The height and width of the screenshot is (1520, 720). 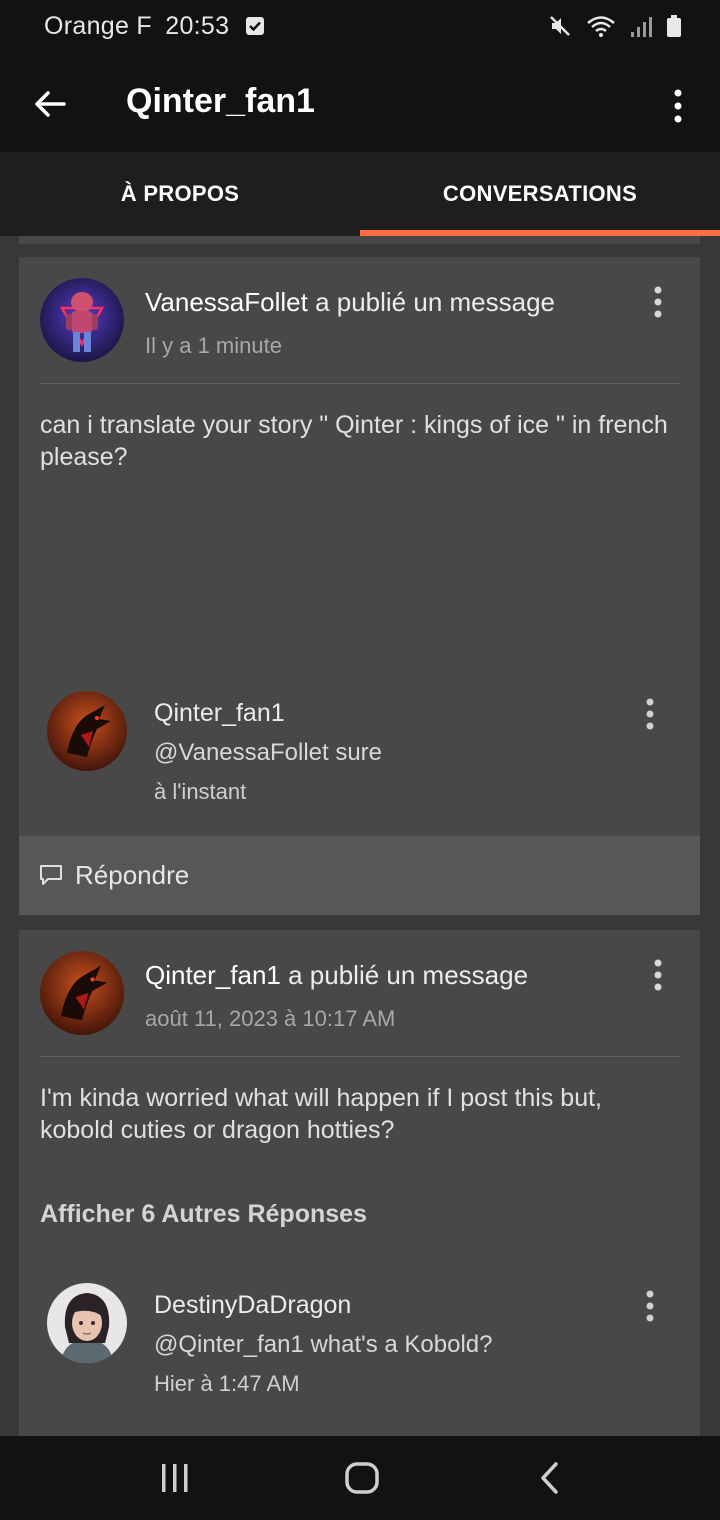 I want to click on tab-conversations: CONVERSATIONS, so click(x=540, y=194).